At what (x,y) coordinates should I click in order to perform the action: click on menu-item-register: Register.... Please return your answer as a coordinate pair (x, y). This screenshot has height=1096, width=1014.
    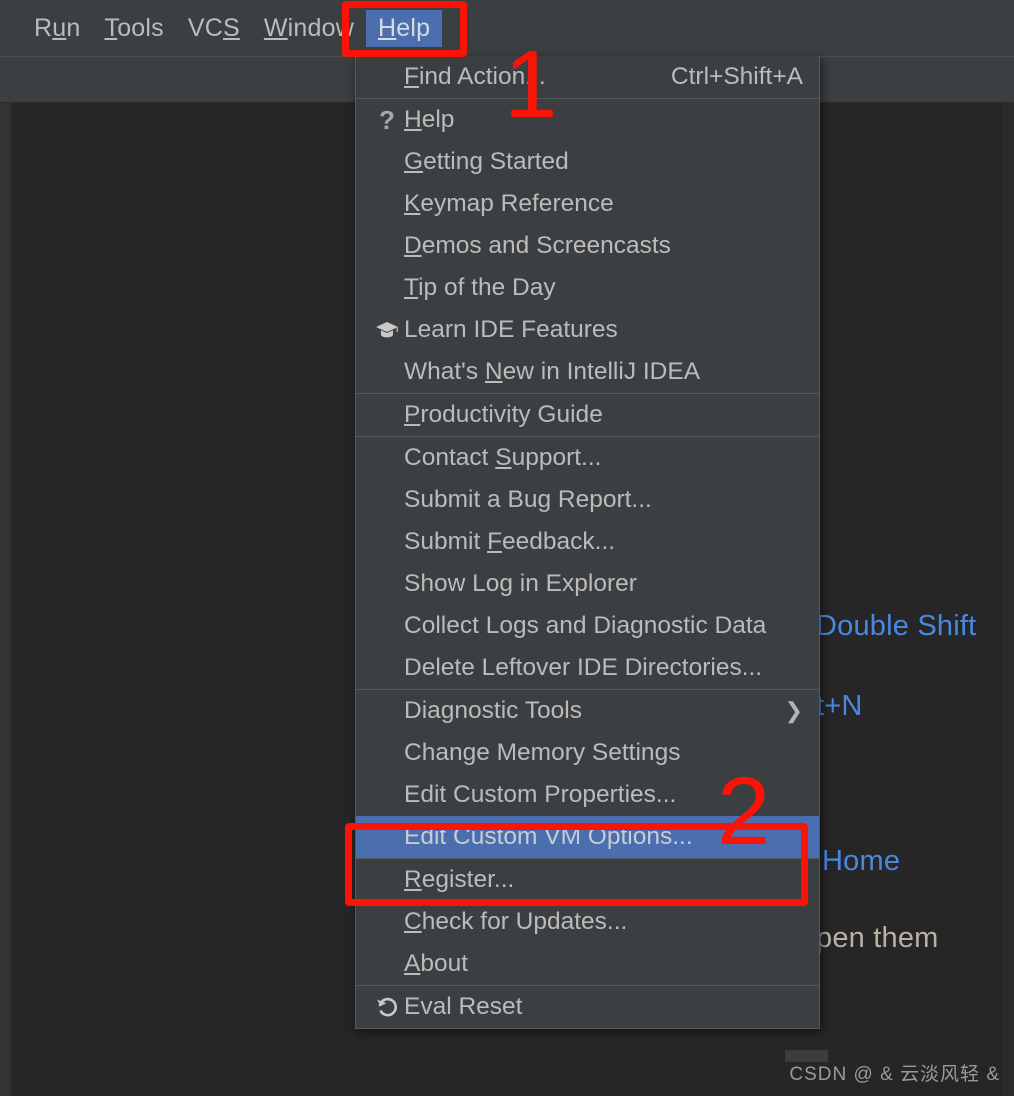
    Looking at the image, I should click on (587, 880).